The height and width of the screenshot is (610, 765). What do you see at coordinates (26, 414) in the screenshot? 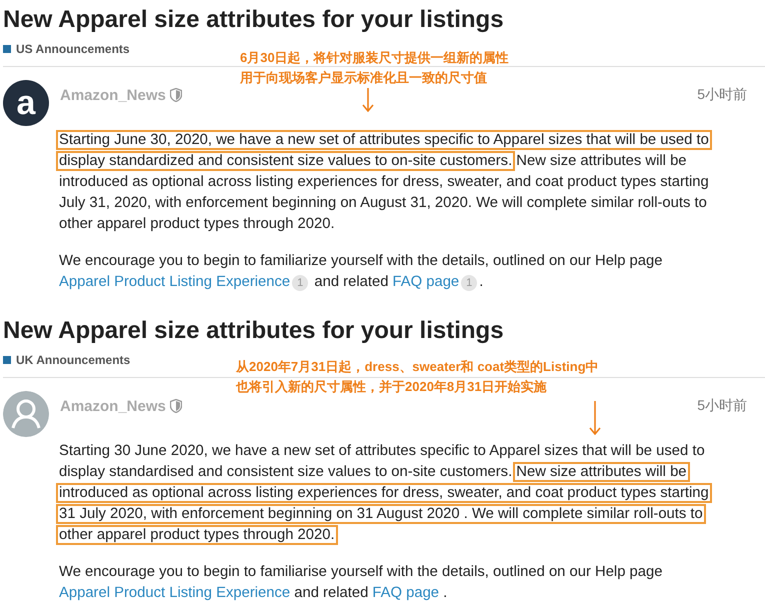
I see `user-avatar-icon` at bounding box center [26, 414].